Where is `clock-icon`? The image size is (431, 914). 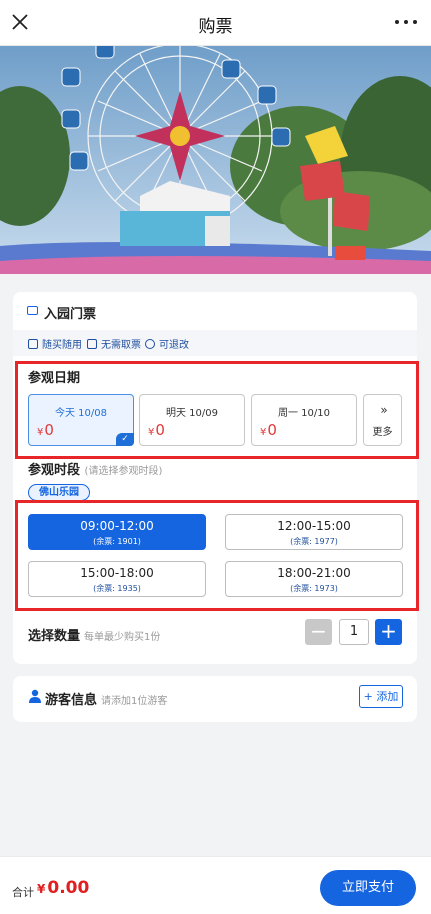 clock-icon is located at coordinates (33, 343).